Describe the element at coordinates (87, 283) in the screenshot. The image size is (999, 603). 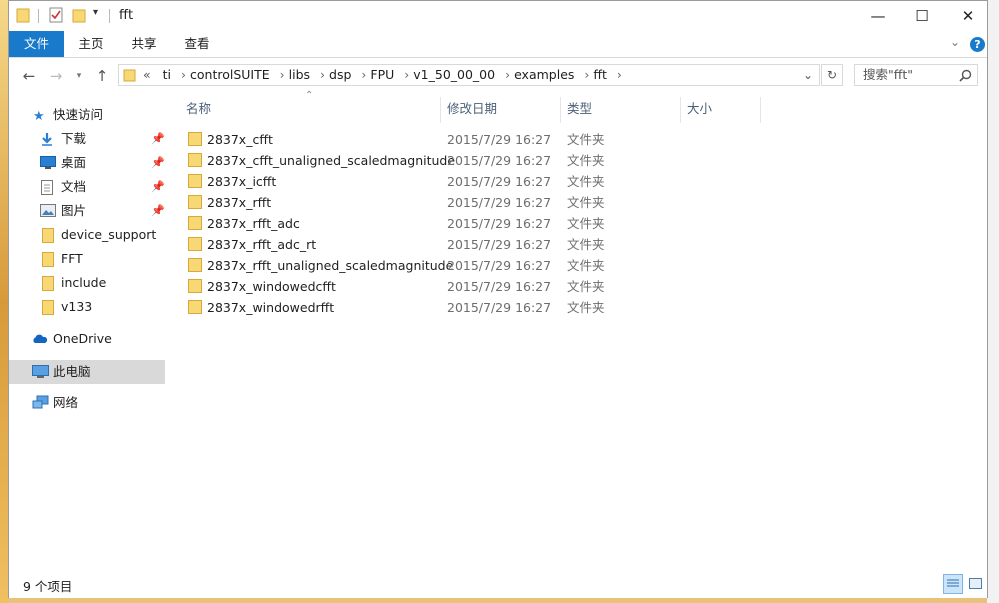
I see `nav-folder-include: include` at that location.